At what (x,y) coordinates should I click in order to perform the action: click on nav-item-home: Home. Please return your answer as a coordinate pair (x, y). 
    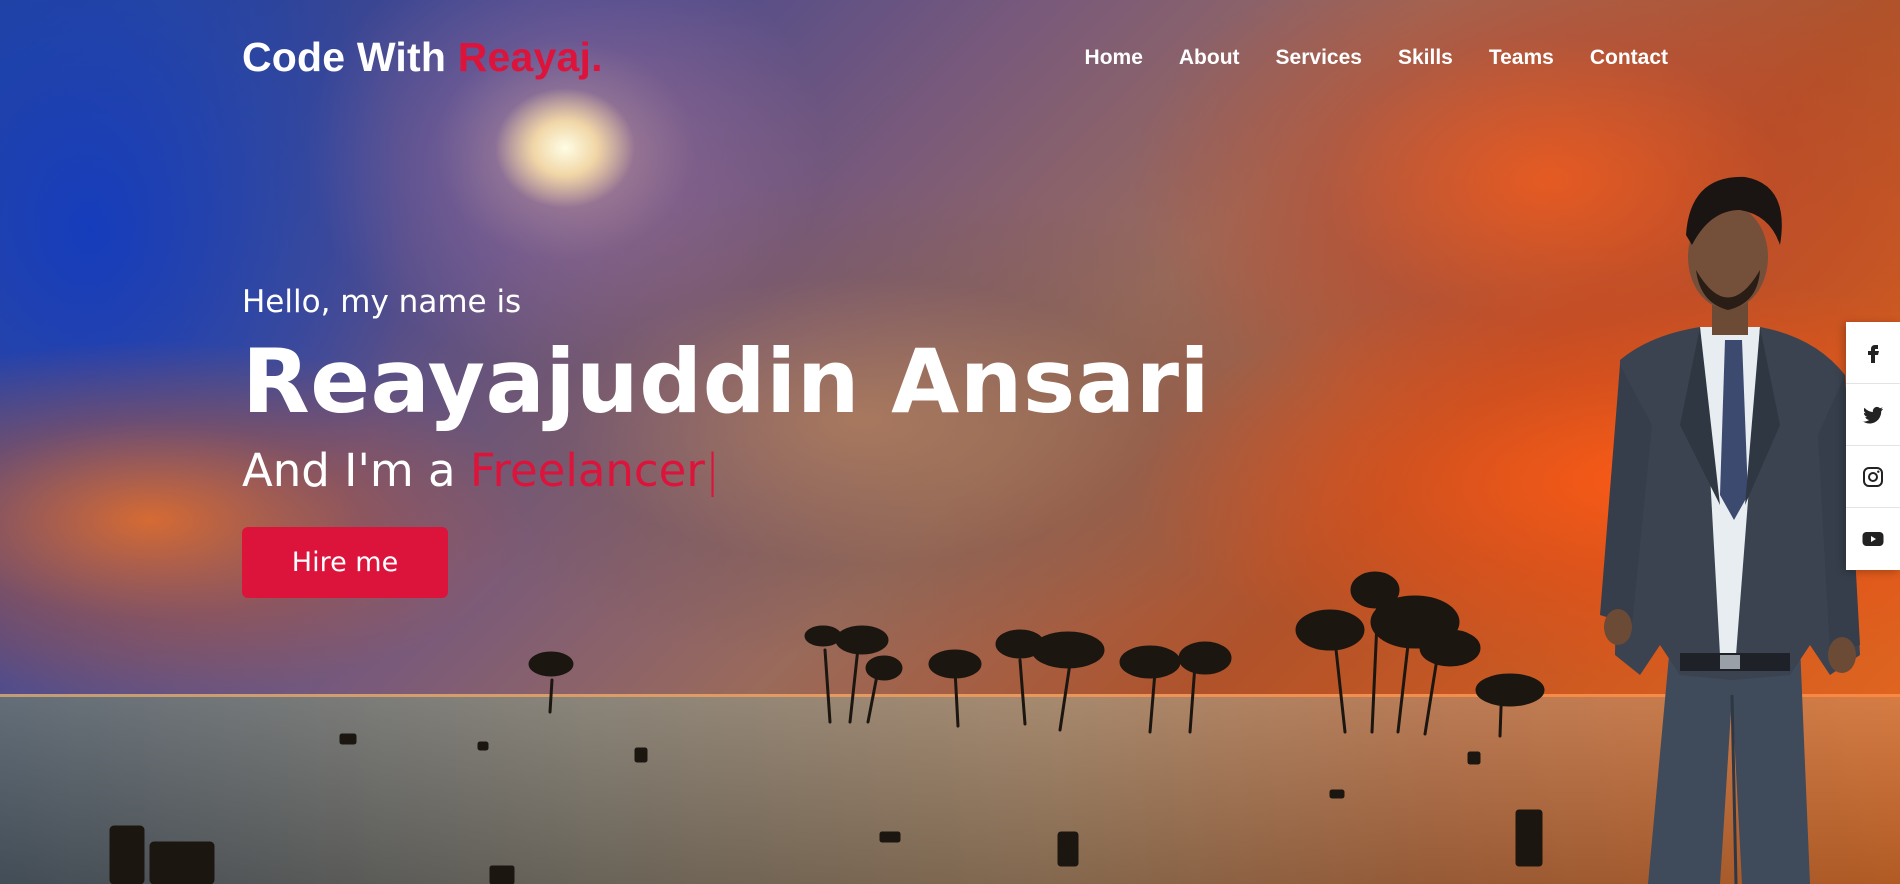
    Looking at the image, I should click on (1114, 58).